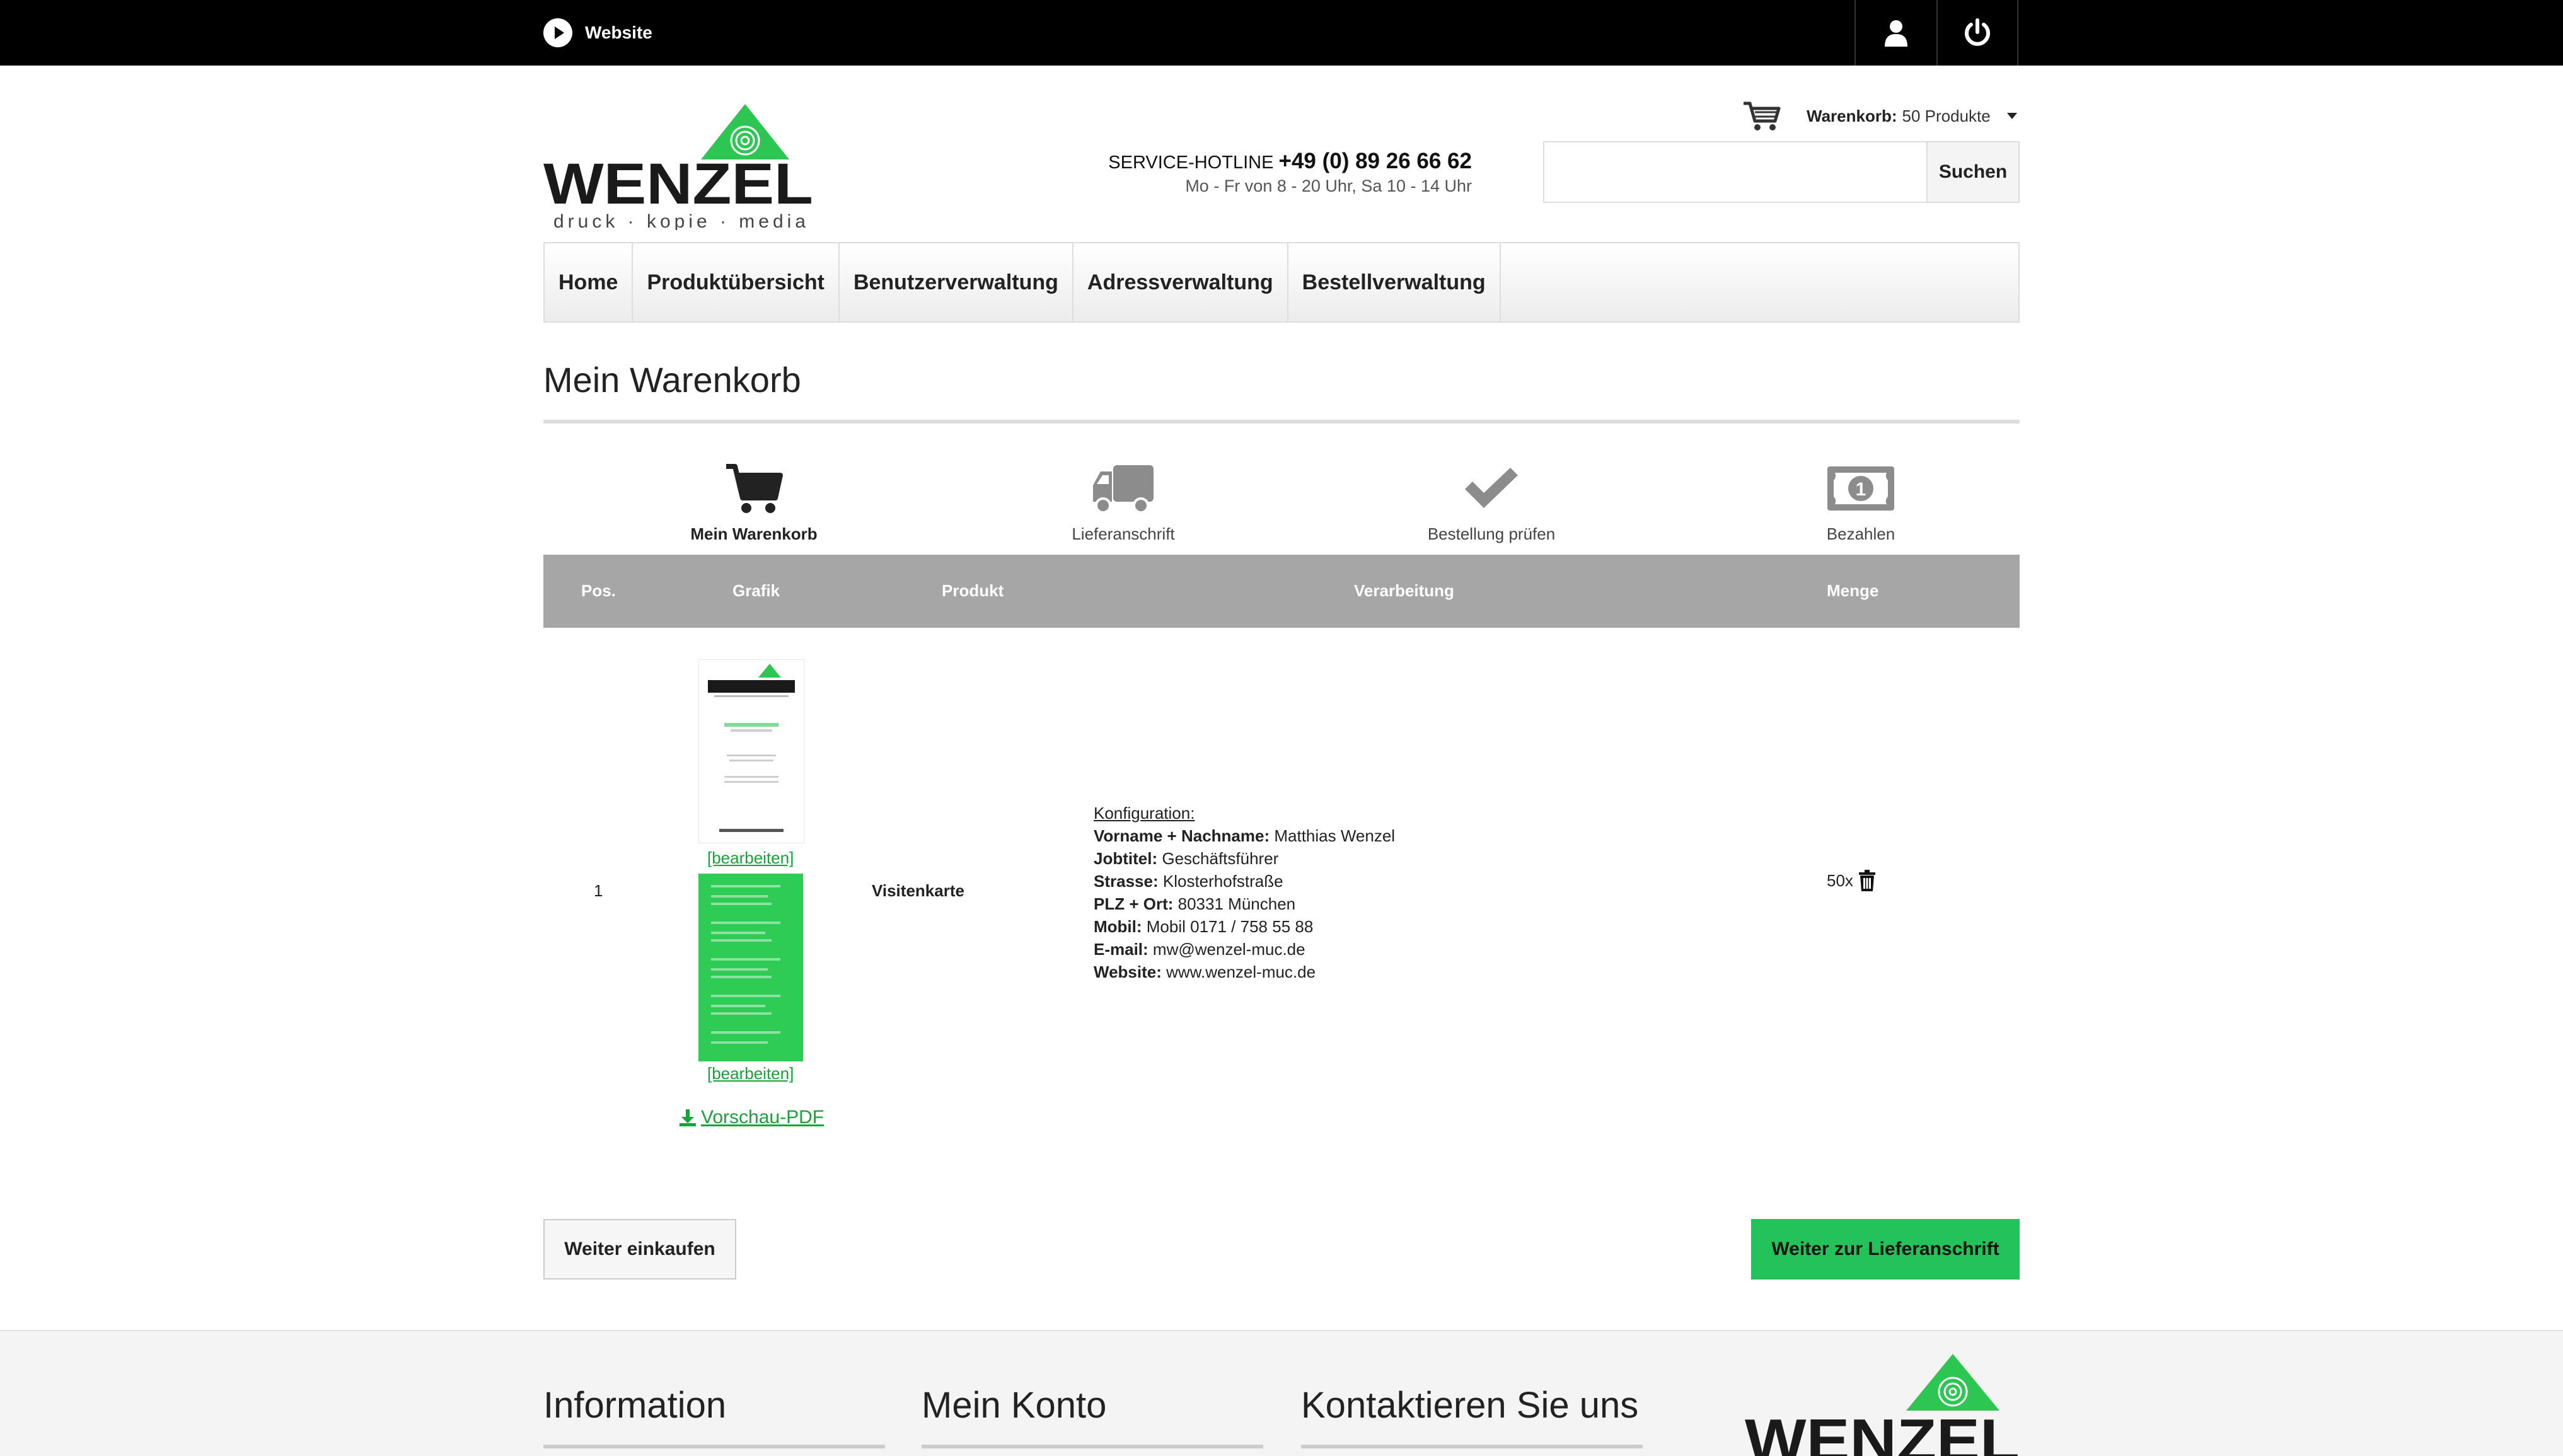  What do you see at coordinates (1195, 903) in the screenshot?
I see `config-line: PLZ + Ort: 80331 München` at bounding box center [1195, 903].